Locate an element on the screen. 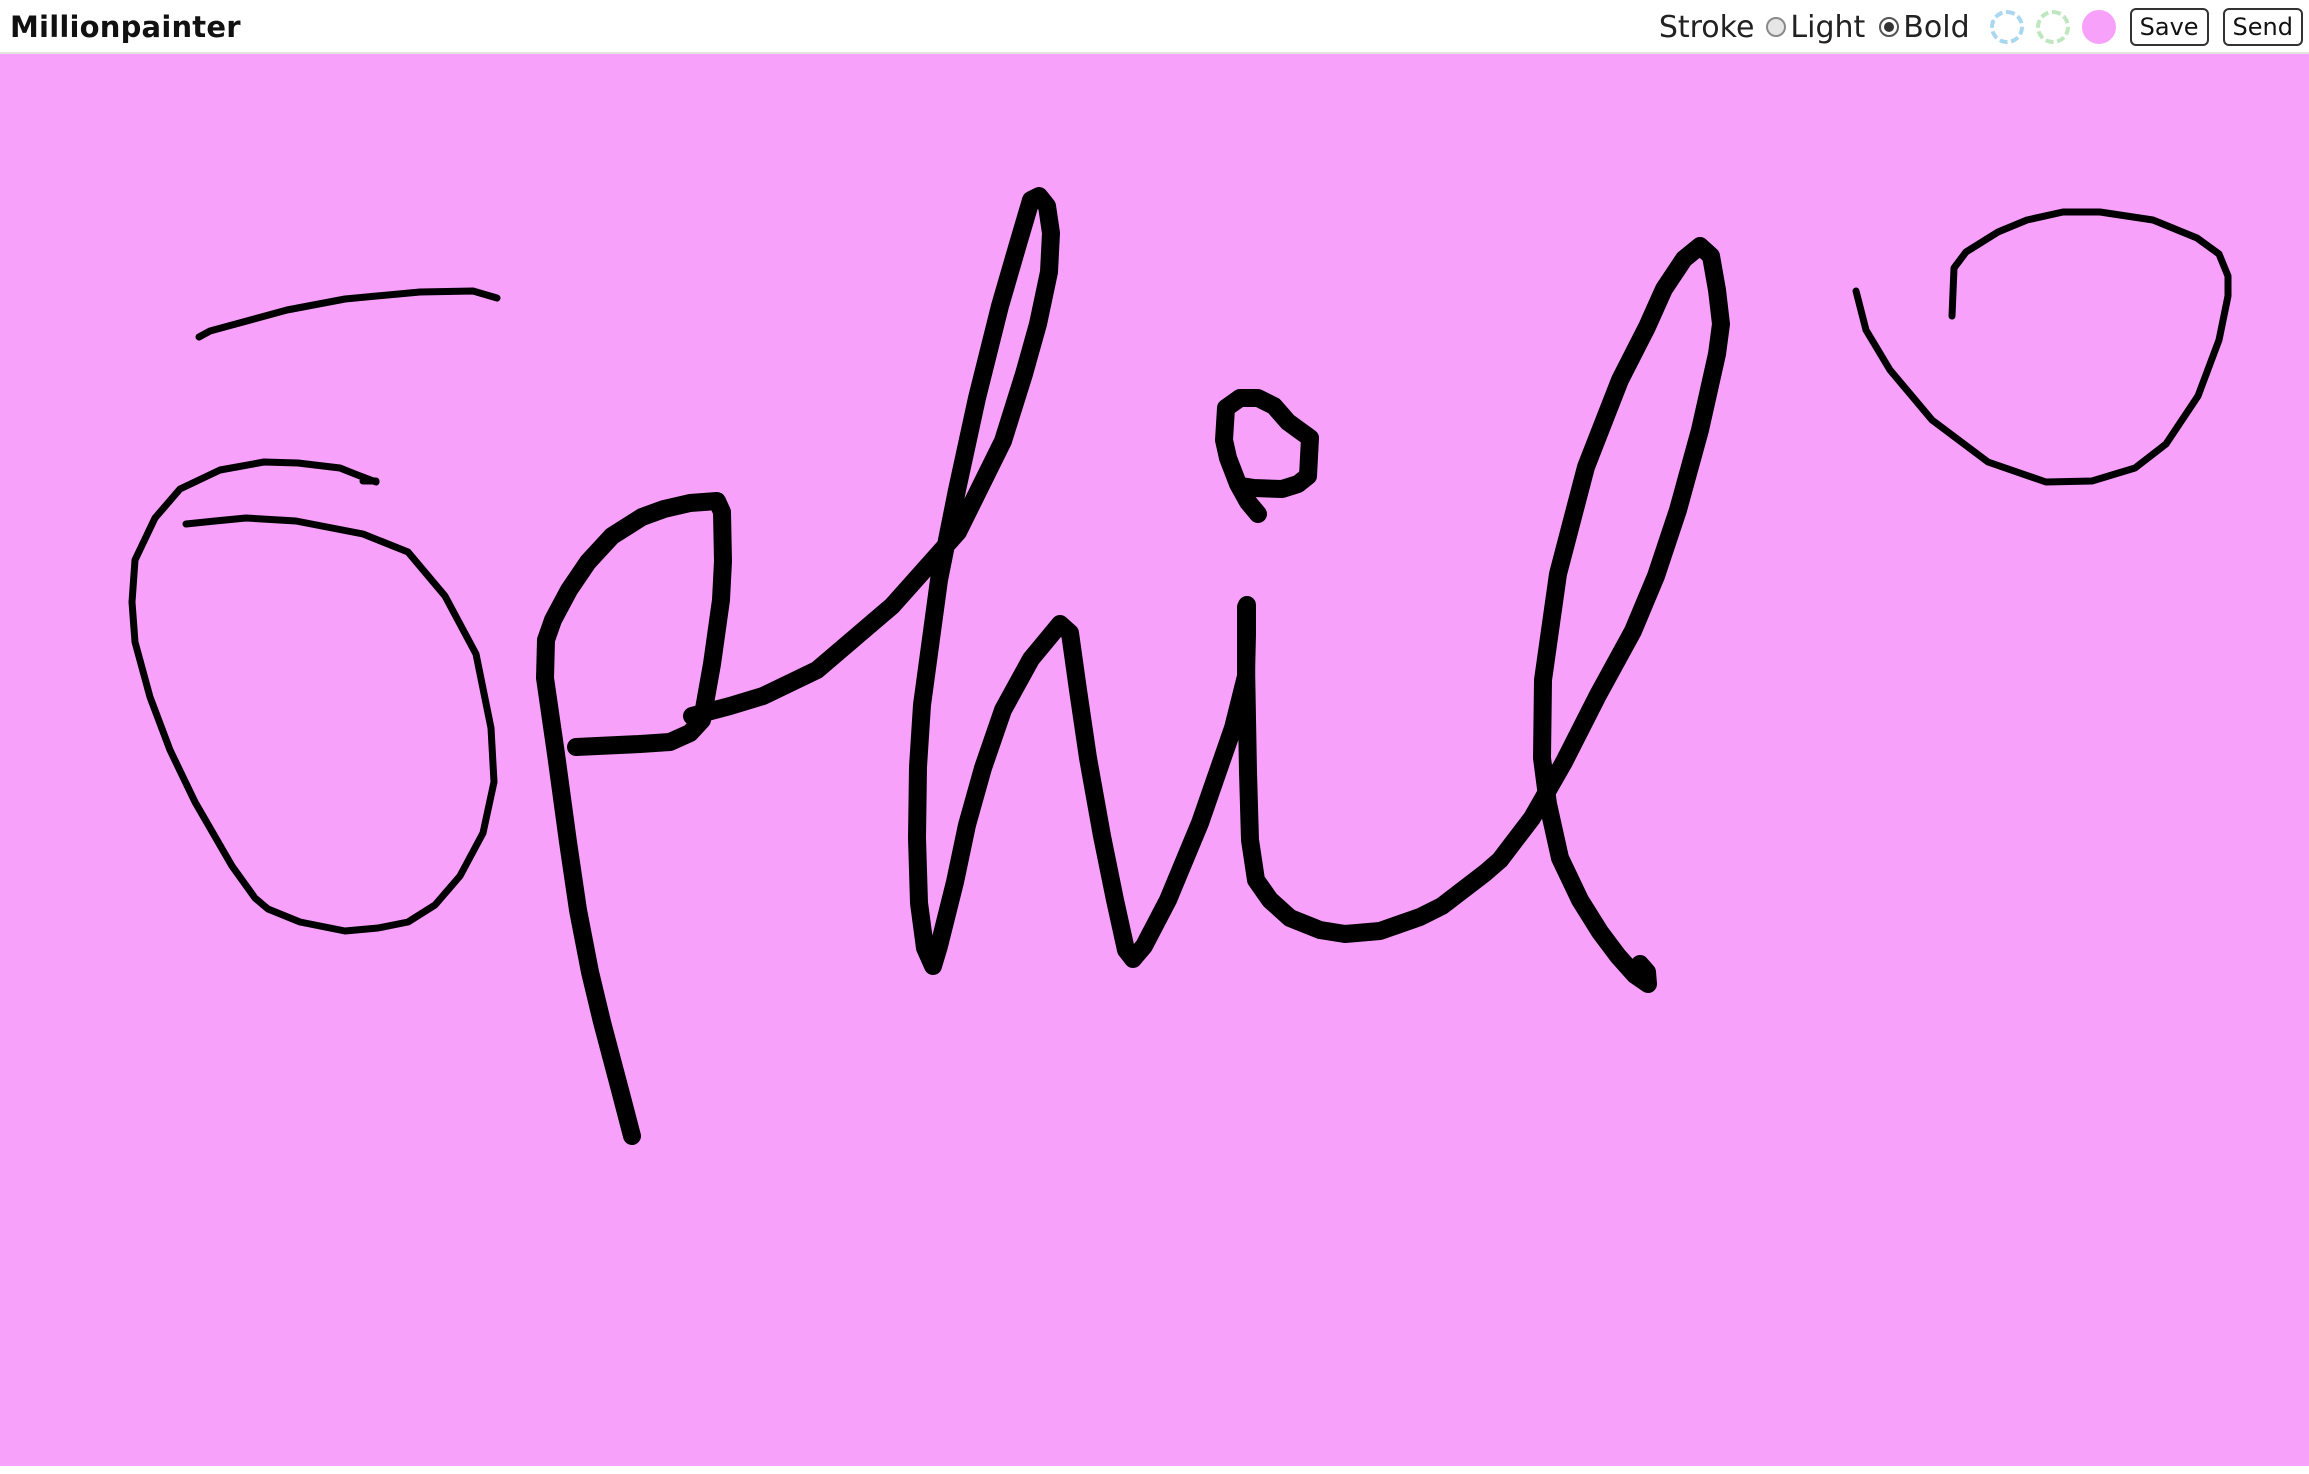  color-swatch-light-blue is located at coordinates (2006, 27).